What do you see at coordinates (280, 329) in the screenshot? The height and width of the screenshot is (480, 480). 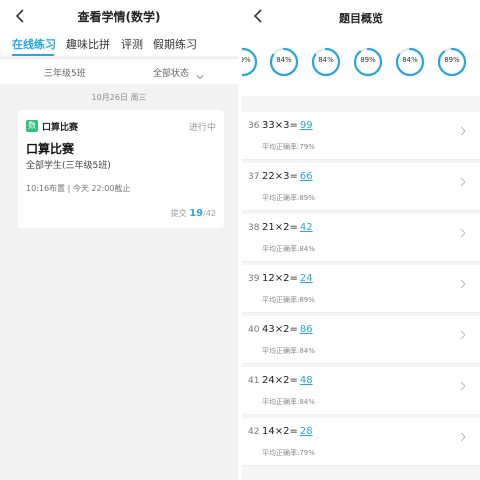 I see `expression-text: 43×2=` at bounding box center [280, 329].